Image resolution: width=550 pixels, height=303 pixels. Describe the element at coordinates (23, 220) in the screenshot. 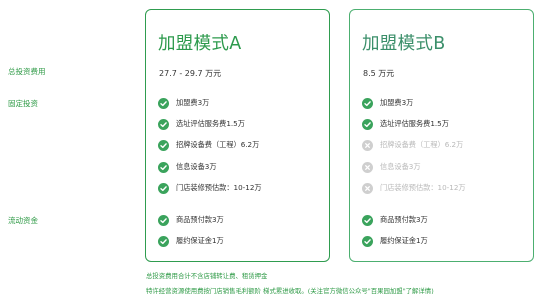

I see `label-working-capital: 流动资金` at that location.